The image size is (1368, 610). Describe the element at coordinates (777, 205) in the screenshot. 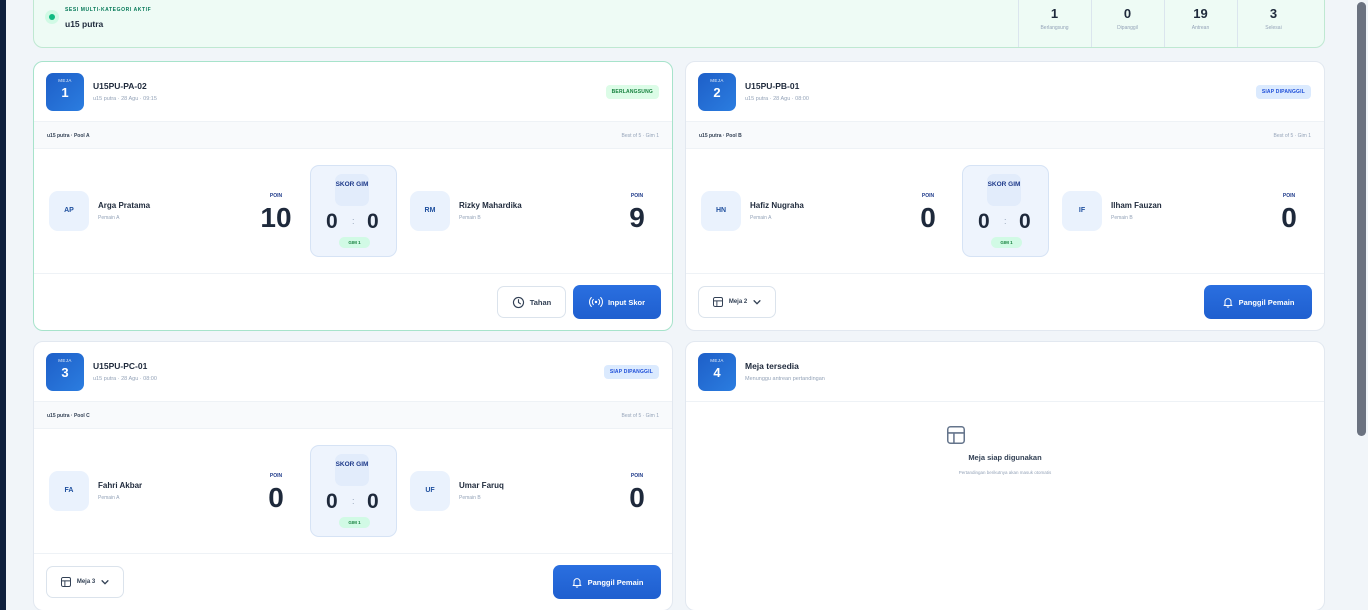

I see `player-a-name: Hafiz Nugraha` at that location.